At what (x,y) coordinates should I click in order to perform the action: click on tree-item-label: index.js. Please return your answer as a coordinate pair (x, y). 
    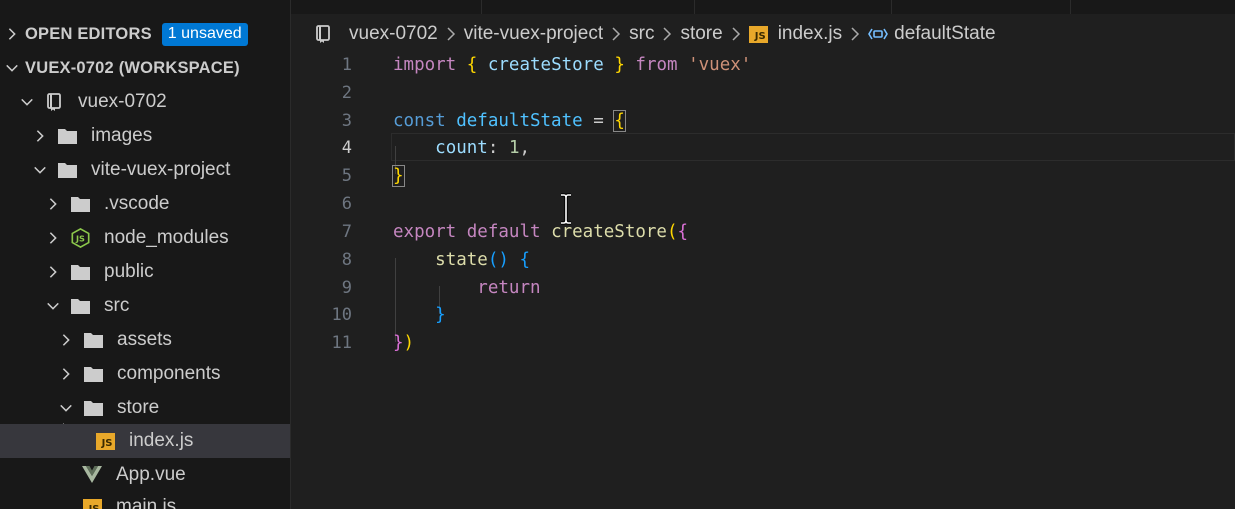
    Looking at the image, I should click on (161, 440).